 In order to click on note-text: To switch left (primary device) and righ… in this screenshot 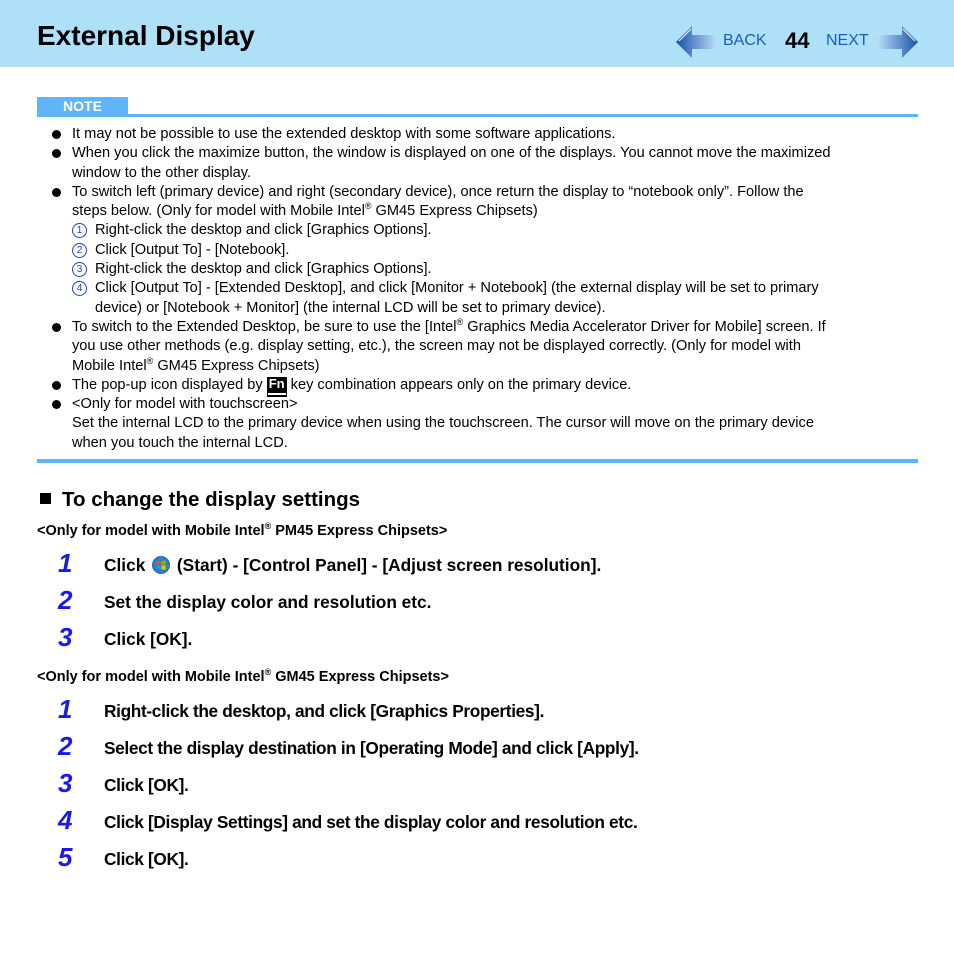, I will do `click(438, 191)`.